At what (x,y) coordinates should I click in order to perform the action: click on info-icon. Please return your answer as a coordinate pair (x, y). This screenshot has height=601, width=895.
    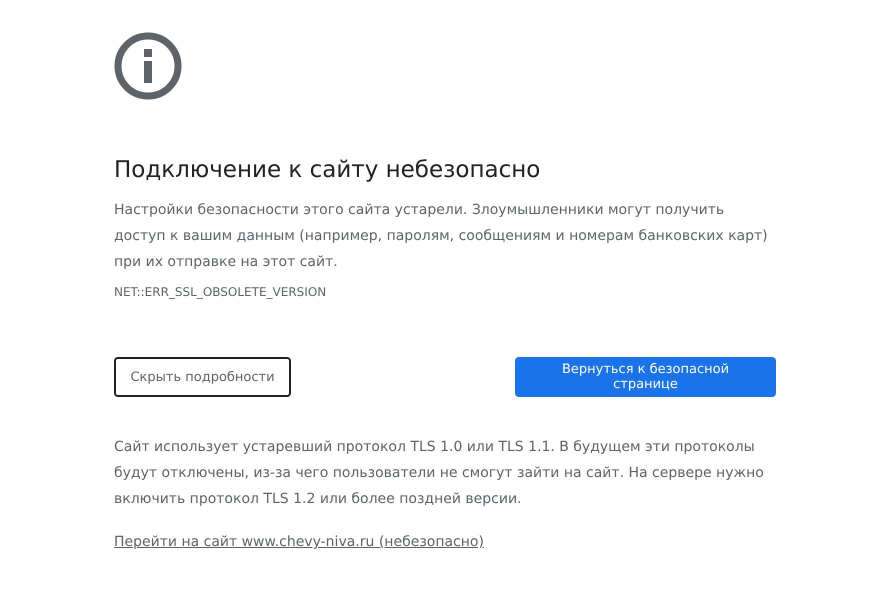
    Looking at the image, I should click on (148, 66).